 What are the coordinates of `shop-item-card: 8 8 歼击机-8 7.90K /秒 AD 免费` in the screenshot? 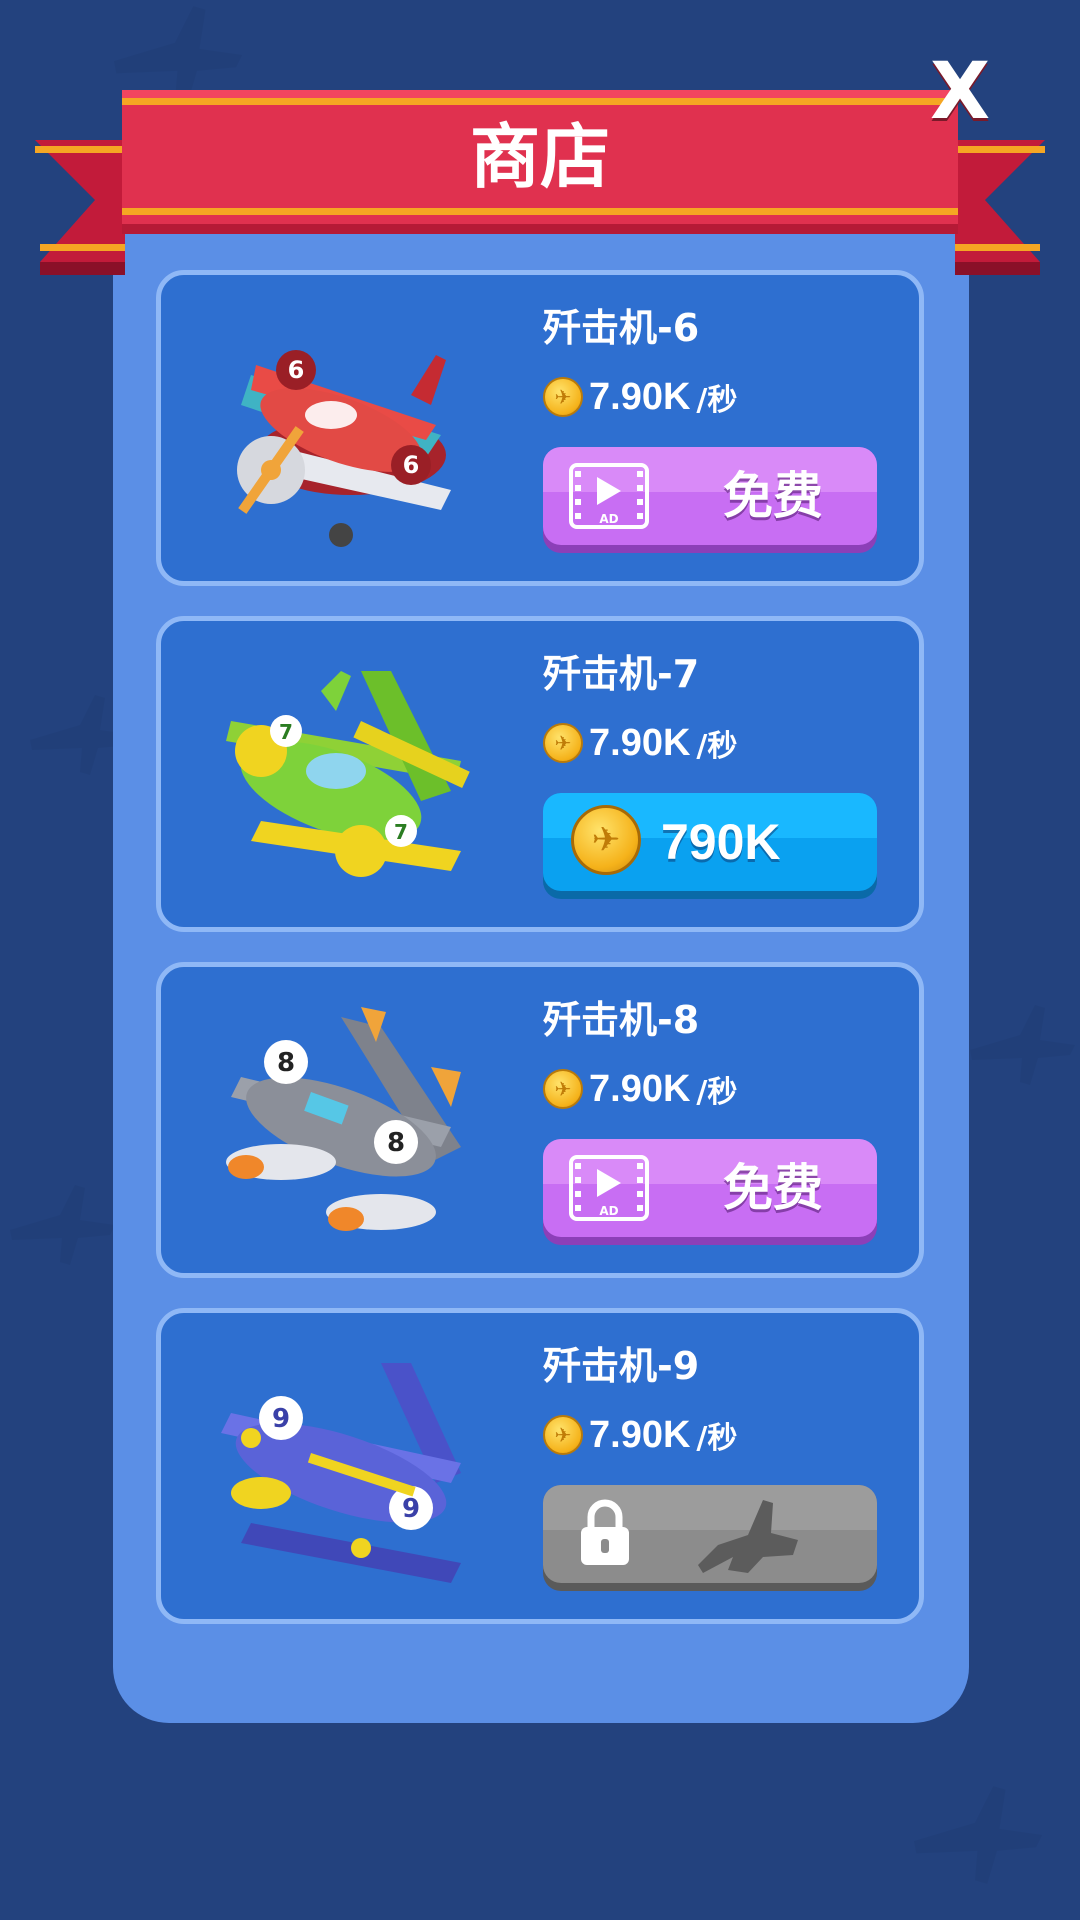 It's located at (540, 1120).